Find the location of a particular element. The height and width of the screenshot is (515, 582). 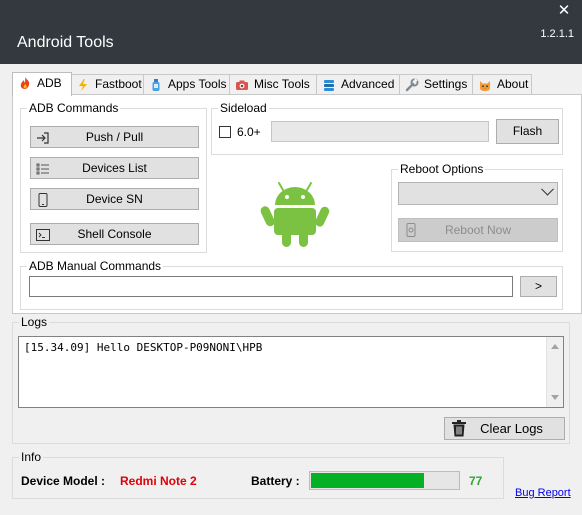

tab-label: About is located at coordinates (513, 84).